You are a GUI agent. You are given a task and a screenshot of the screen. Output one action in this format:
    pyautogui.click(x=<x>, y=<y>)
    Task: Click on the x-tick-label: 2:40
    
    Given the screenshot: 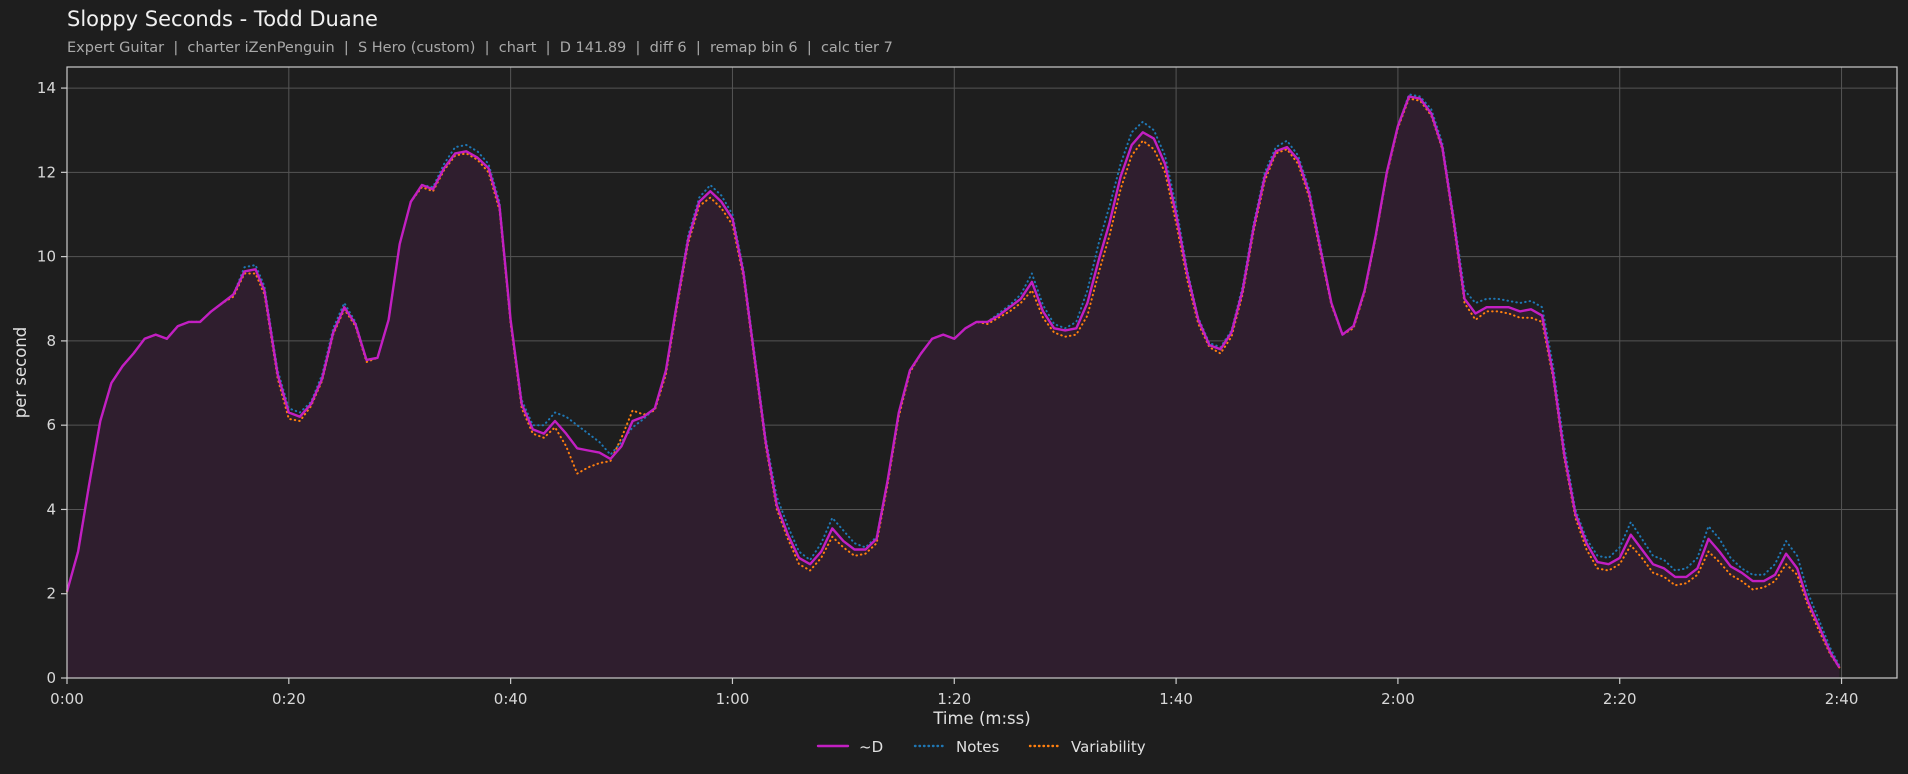 What is the action you would take?
    pyautogui.click(x=1842, y=699)
    